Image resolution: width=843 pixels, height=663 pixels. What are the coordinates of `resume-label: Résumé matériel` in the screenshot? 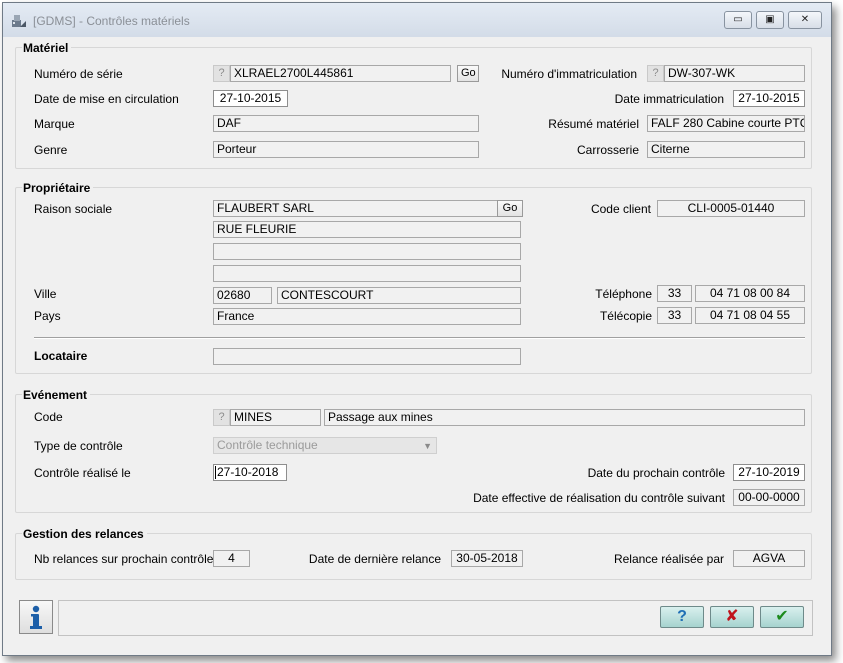 It's located at (593, 124).